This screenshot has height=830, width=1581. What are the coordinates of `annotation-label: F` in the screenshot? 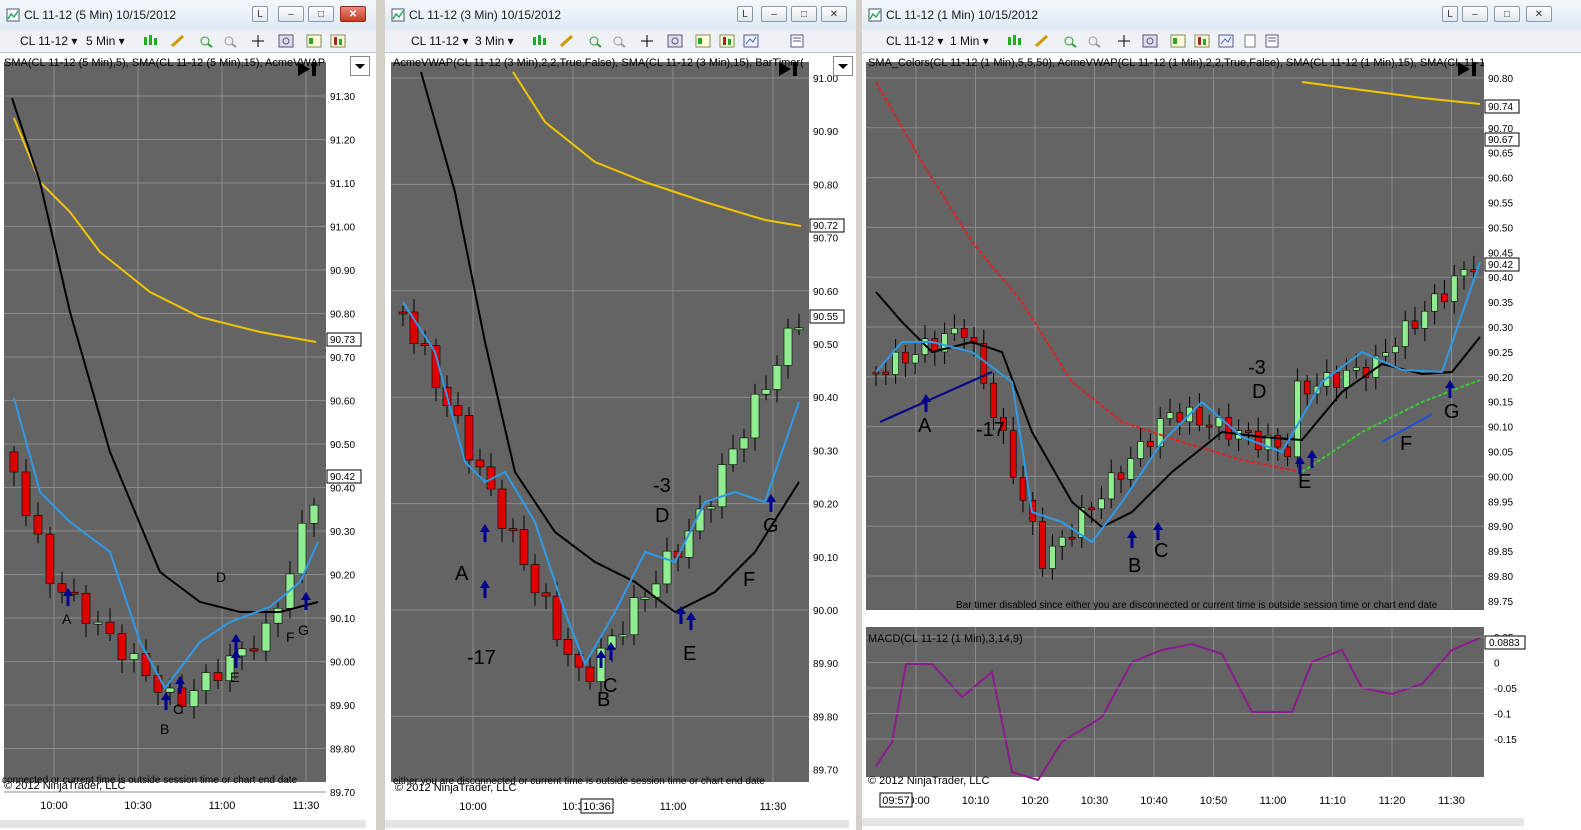 It's located at (1406, 444).